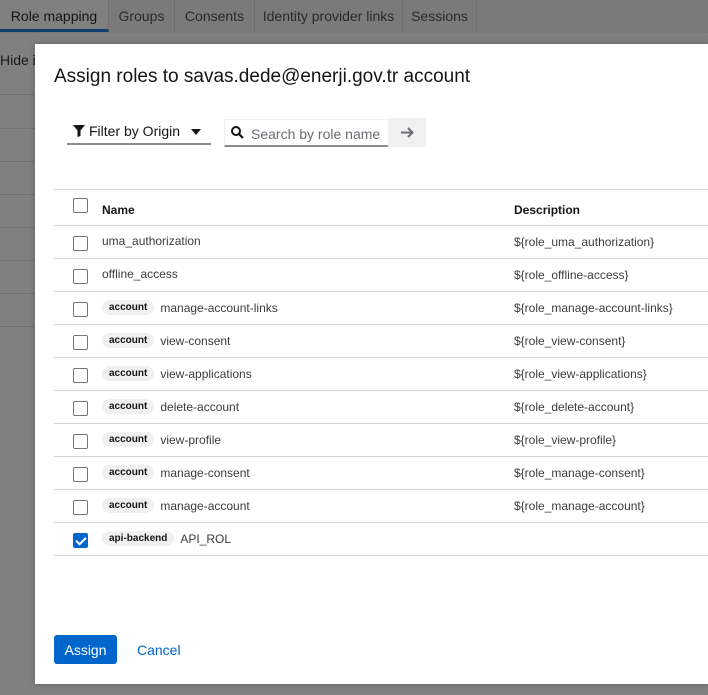  I want to click on role-name-cell: account manage-account-links, so click(190, 307).